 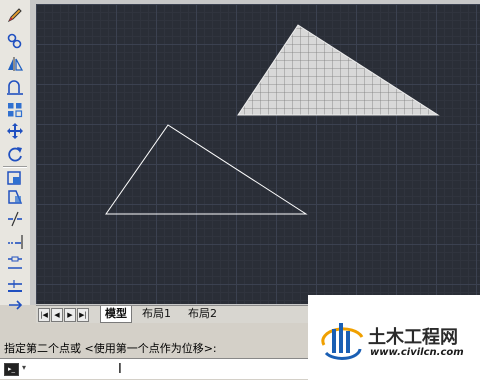 I want to click on command-prompt-text: 指定第二个点或 <使用第一个点作为位移>:, so click(x=110, y=348).